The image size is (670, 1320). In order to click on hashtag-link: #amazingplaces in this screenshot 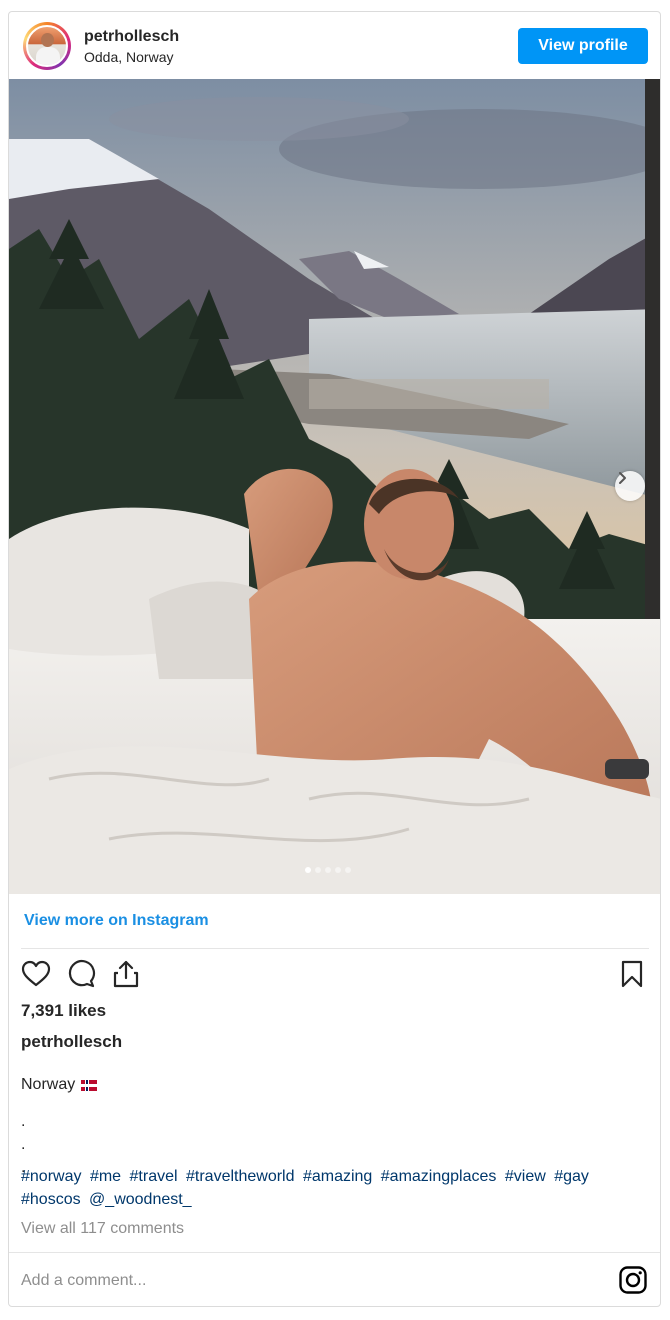, I will do `click(439, 1176)`.